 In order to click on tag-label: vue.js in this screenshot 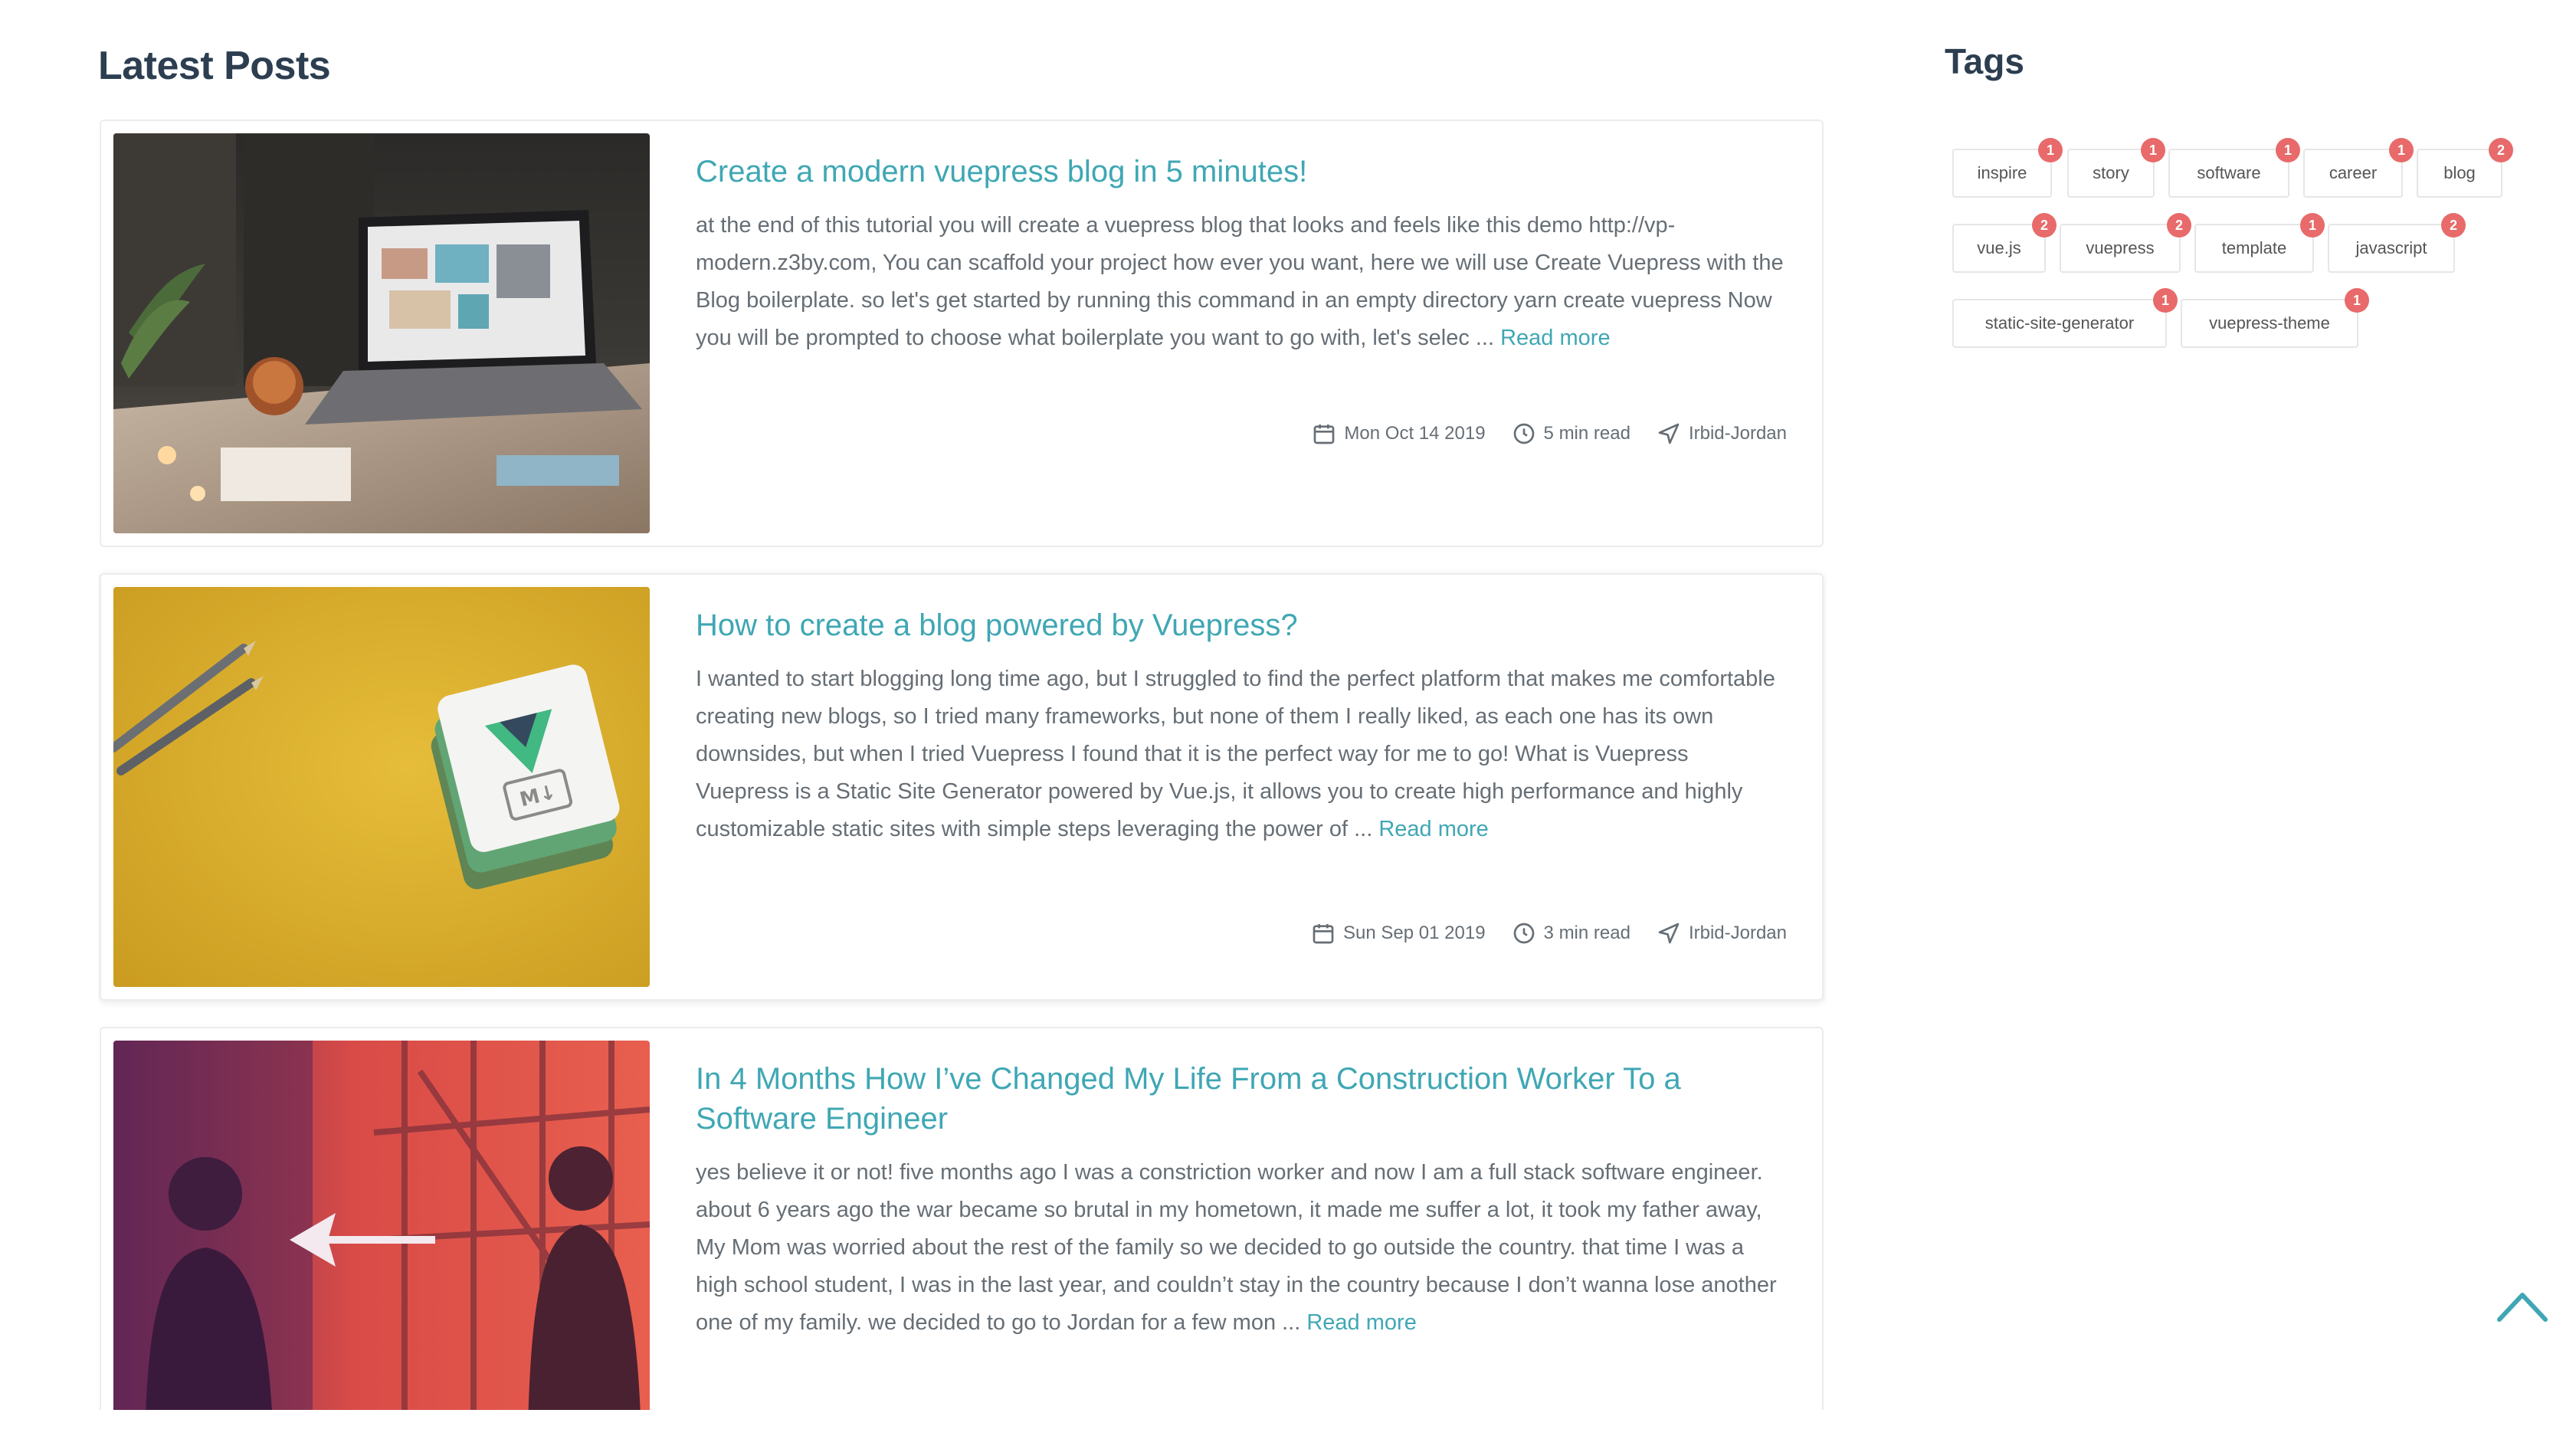, I will do `click(1999, 247)`.